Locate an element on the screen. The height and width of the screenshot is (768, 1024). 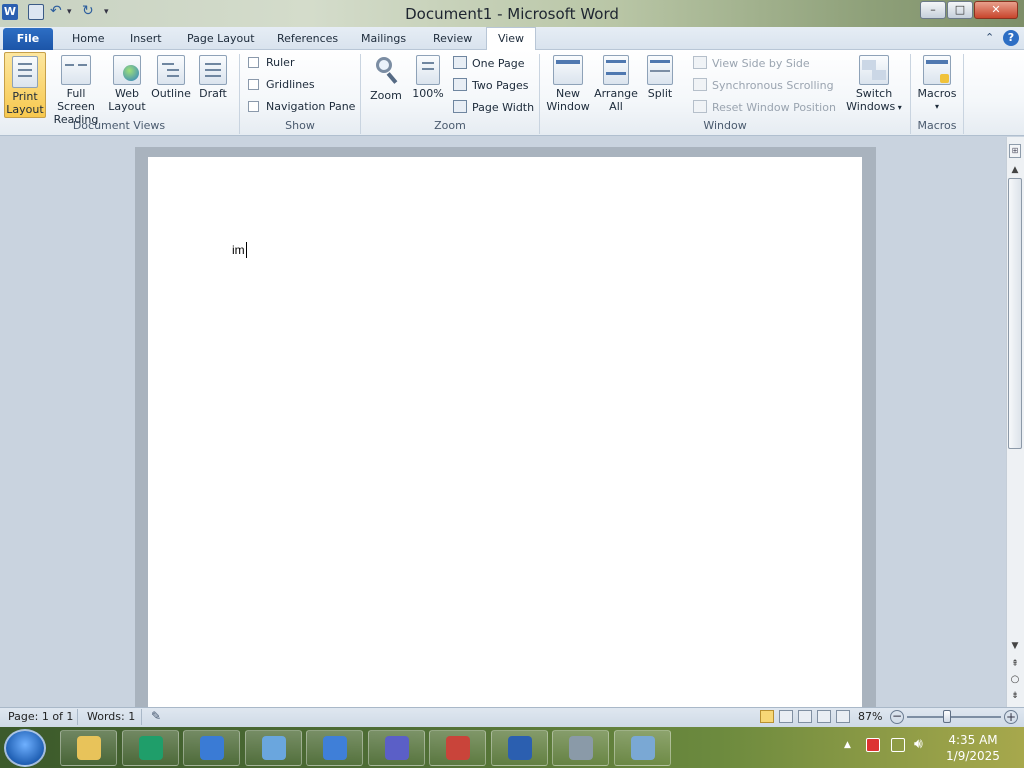
synchronous-scrolling-button: Synchronous Scrolling is located at coordinates (763, 85).